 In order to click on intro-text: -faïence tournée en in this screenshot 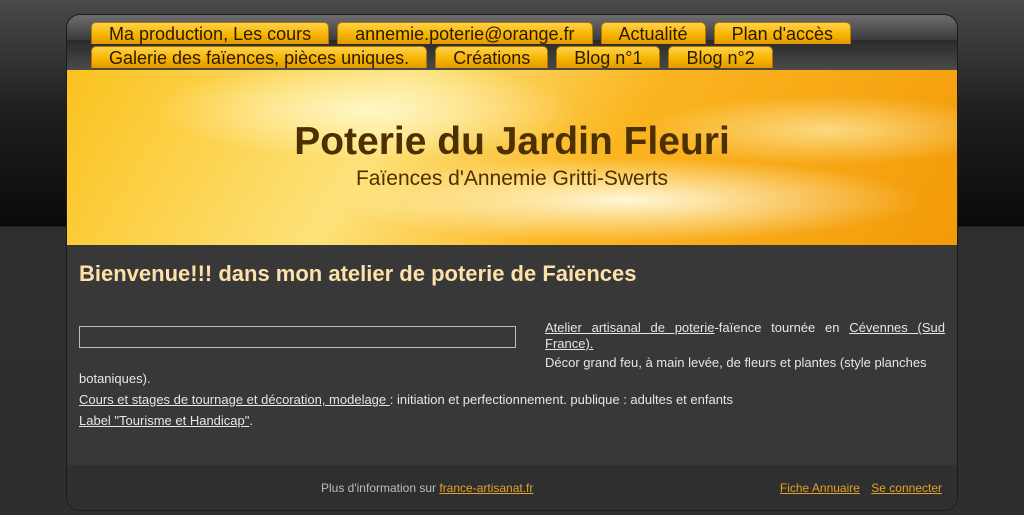, I will do `click(782, 327)`.